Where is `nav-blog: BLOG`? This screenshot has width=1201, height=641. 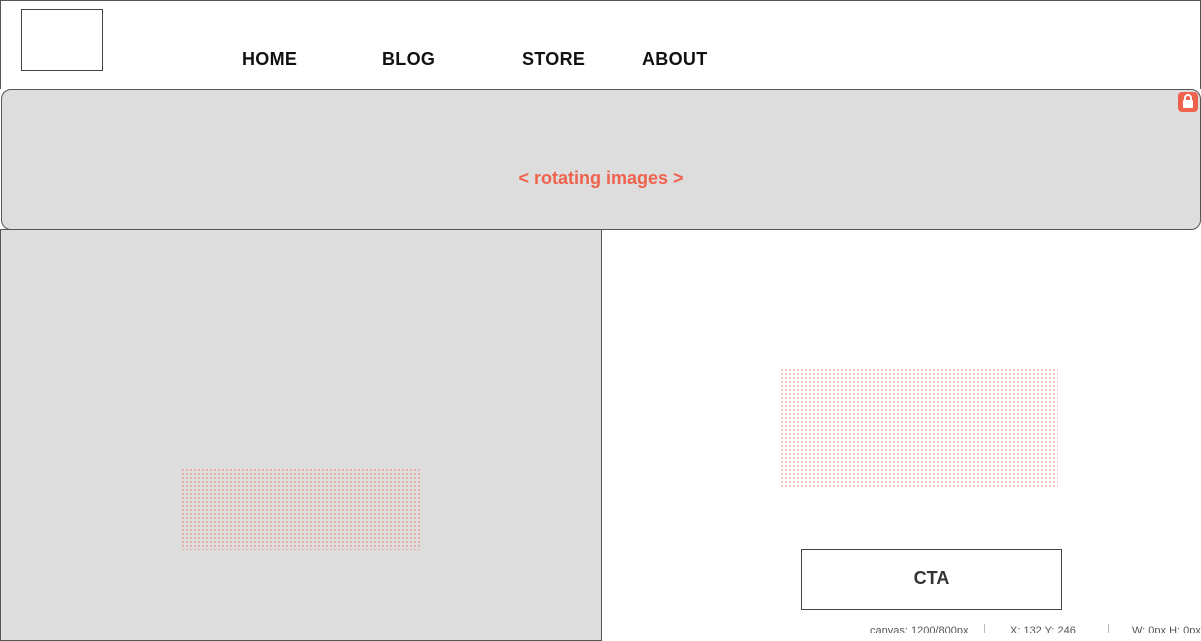
nav-blog: BLOG is located at coordinates (408, 59).